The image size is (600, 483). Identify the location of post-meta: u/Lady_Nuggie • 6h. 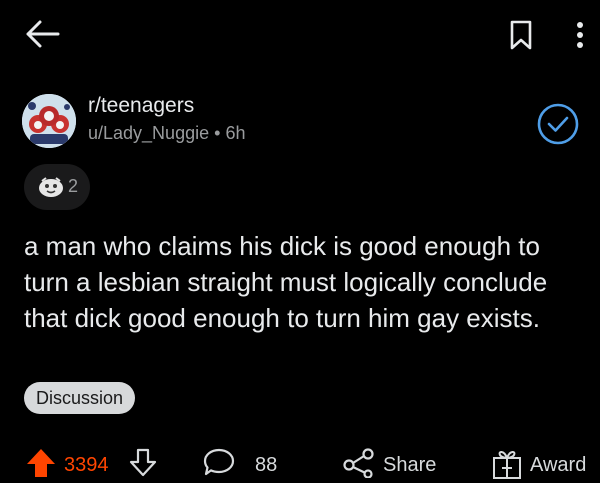
(166, 133).